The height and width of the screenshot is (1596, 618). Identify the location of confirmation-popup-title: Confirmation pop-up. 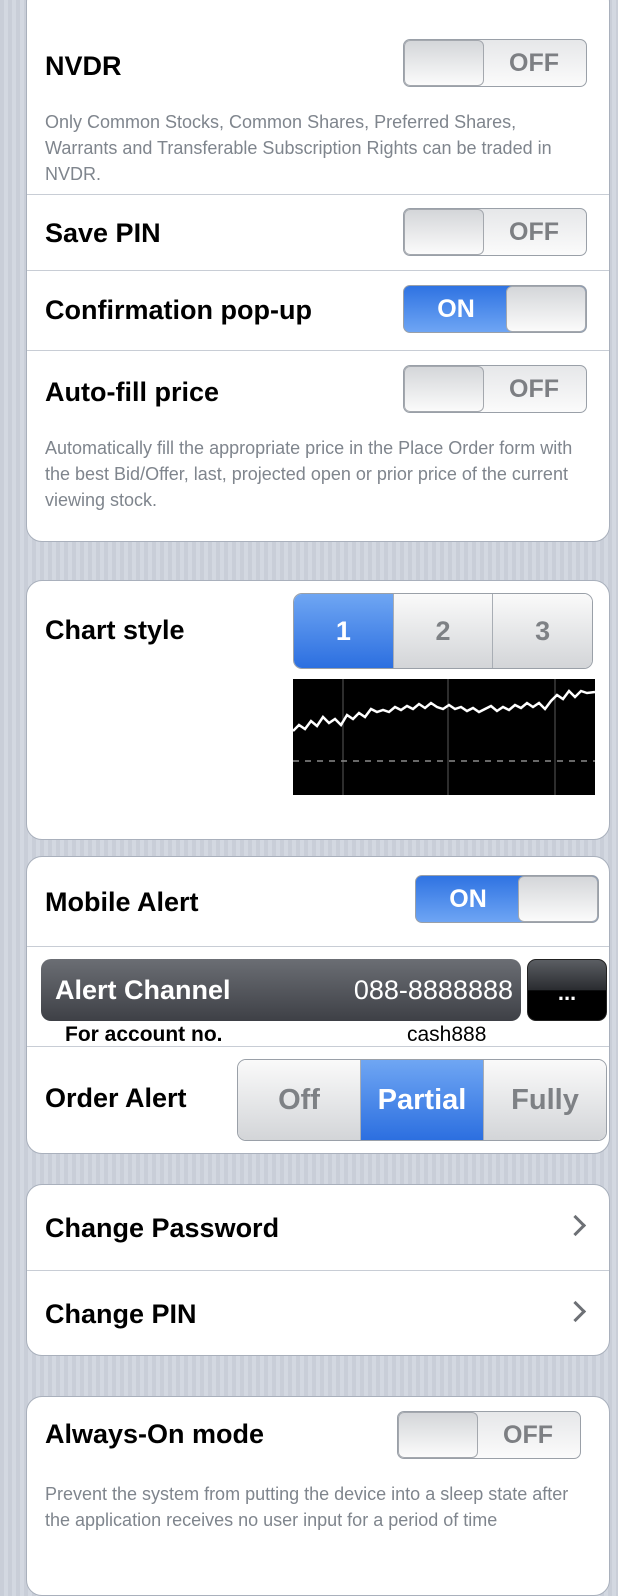
(178, 310).